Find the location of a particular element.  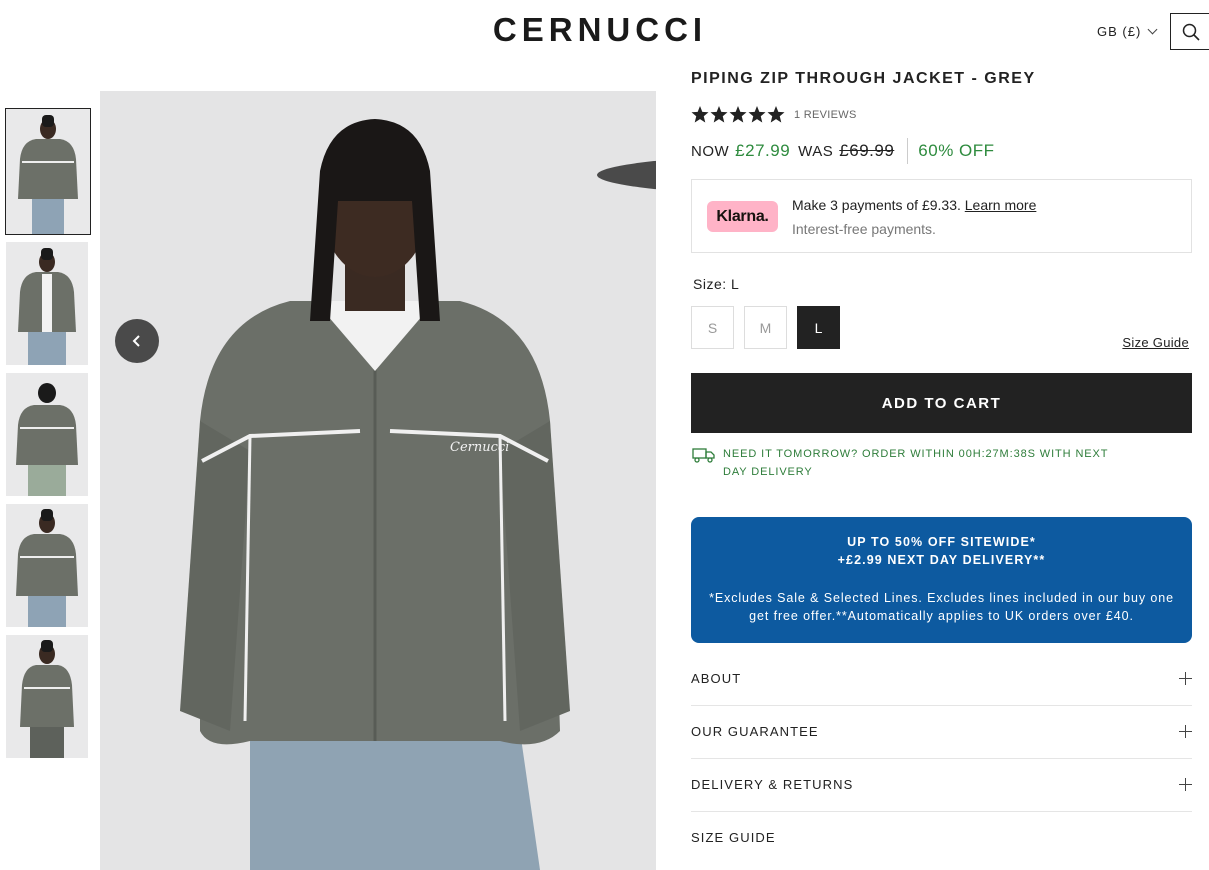

promo-headline: UP TO 50% OFF SITEWIDE* is located at coordinates (941, 542).